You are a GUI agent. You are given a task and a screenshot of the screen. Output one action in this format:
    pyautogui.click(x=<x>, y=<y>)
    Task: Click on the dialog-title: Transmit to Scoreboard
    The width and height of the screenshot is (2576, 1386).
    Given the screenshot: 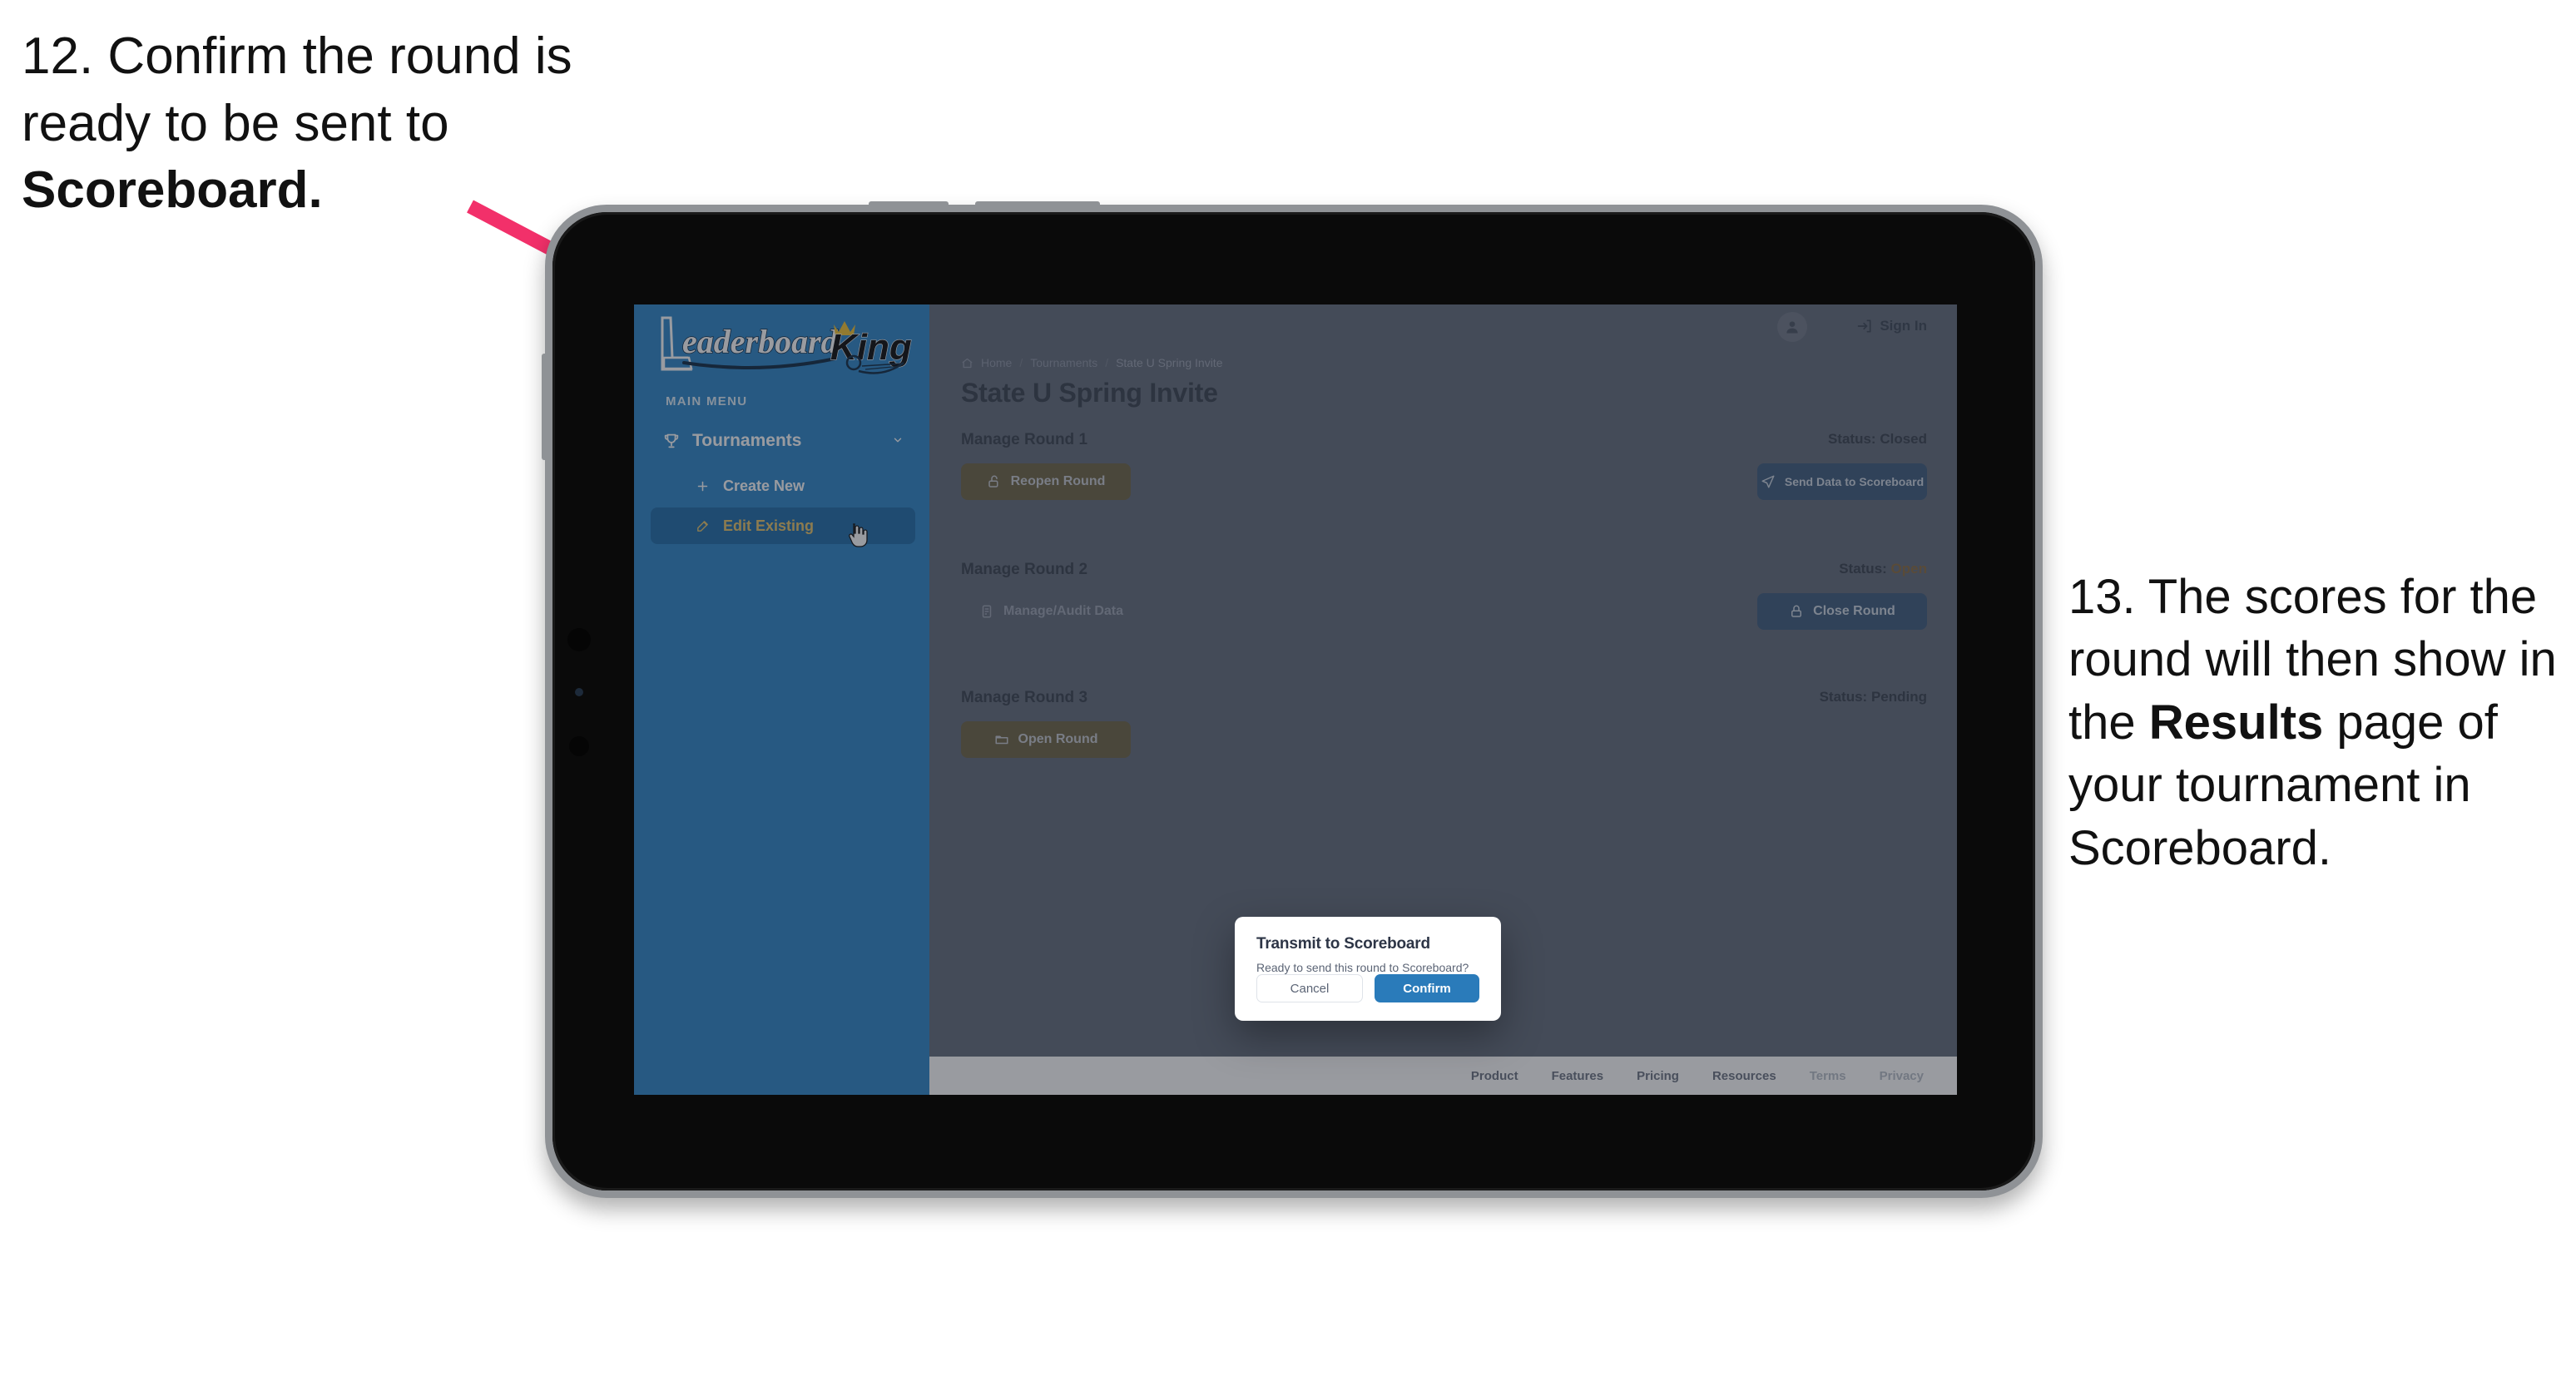 What is the action you would take?
    pyautogui.click(x=1343, y=944)
    